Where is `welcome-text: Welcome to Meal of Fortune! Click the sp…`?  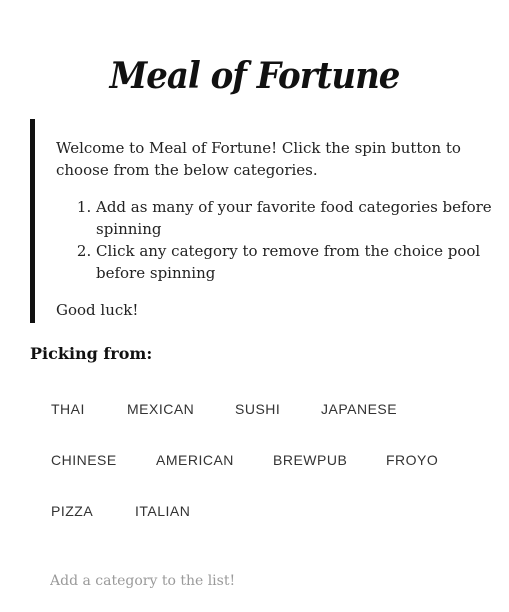 welcome-text: Welcome to Meal of Fortune! Click the sp… is located at coordinates (258, 159).